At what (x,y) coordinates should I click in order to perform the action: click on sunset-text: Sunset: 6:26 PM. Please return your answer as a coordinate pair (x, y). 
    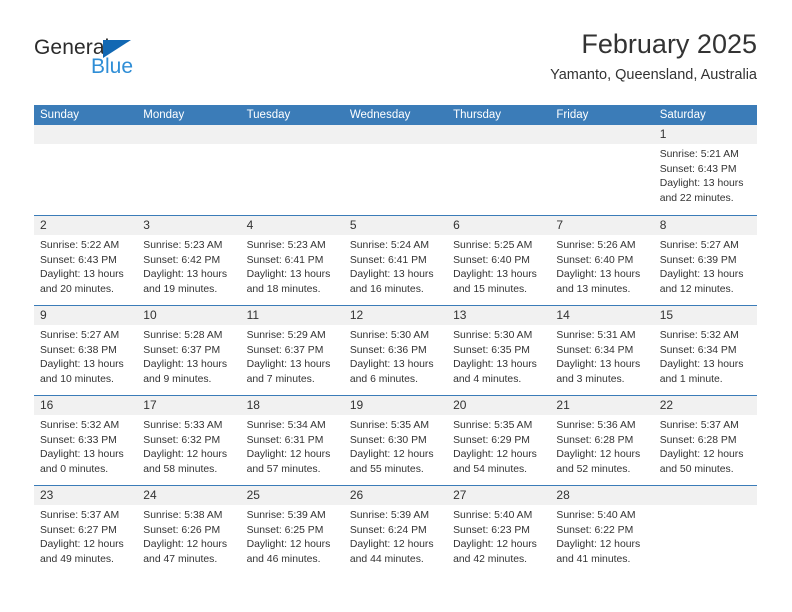
    Looking at the image, I should click on (182, 530).